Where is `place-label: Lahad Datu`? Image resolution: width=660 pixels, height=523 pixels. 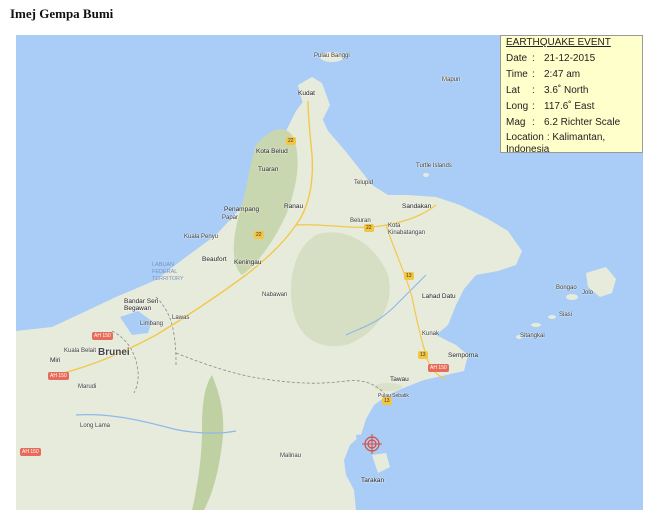
place-label: Lahad Datu is located at coordinates (439, 296).